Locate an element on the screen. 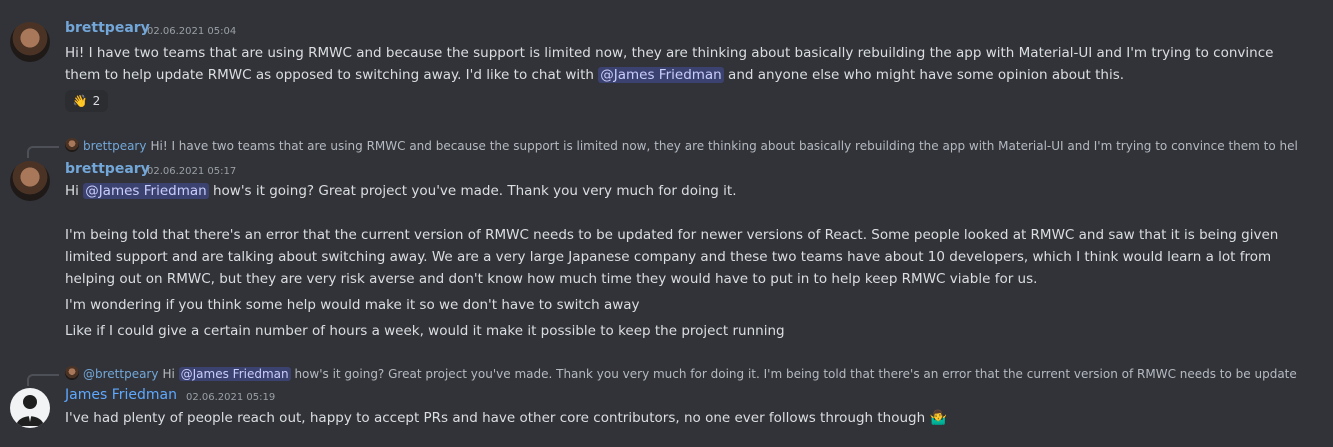  reaction-button: 👋 2 is located at coordinates (86, 101).